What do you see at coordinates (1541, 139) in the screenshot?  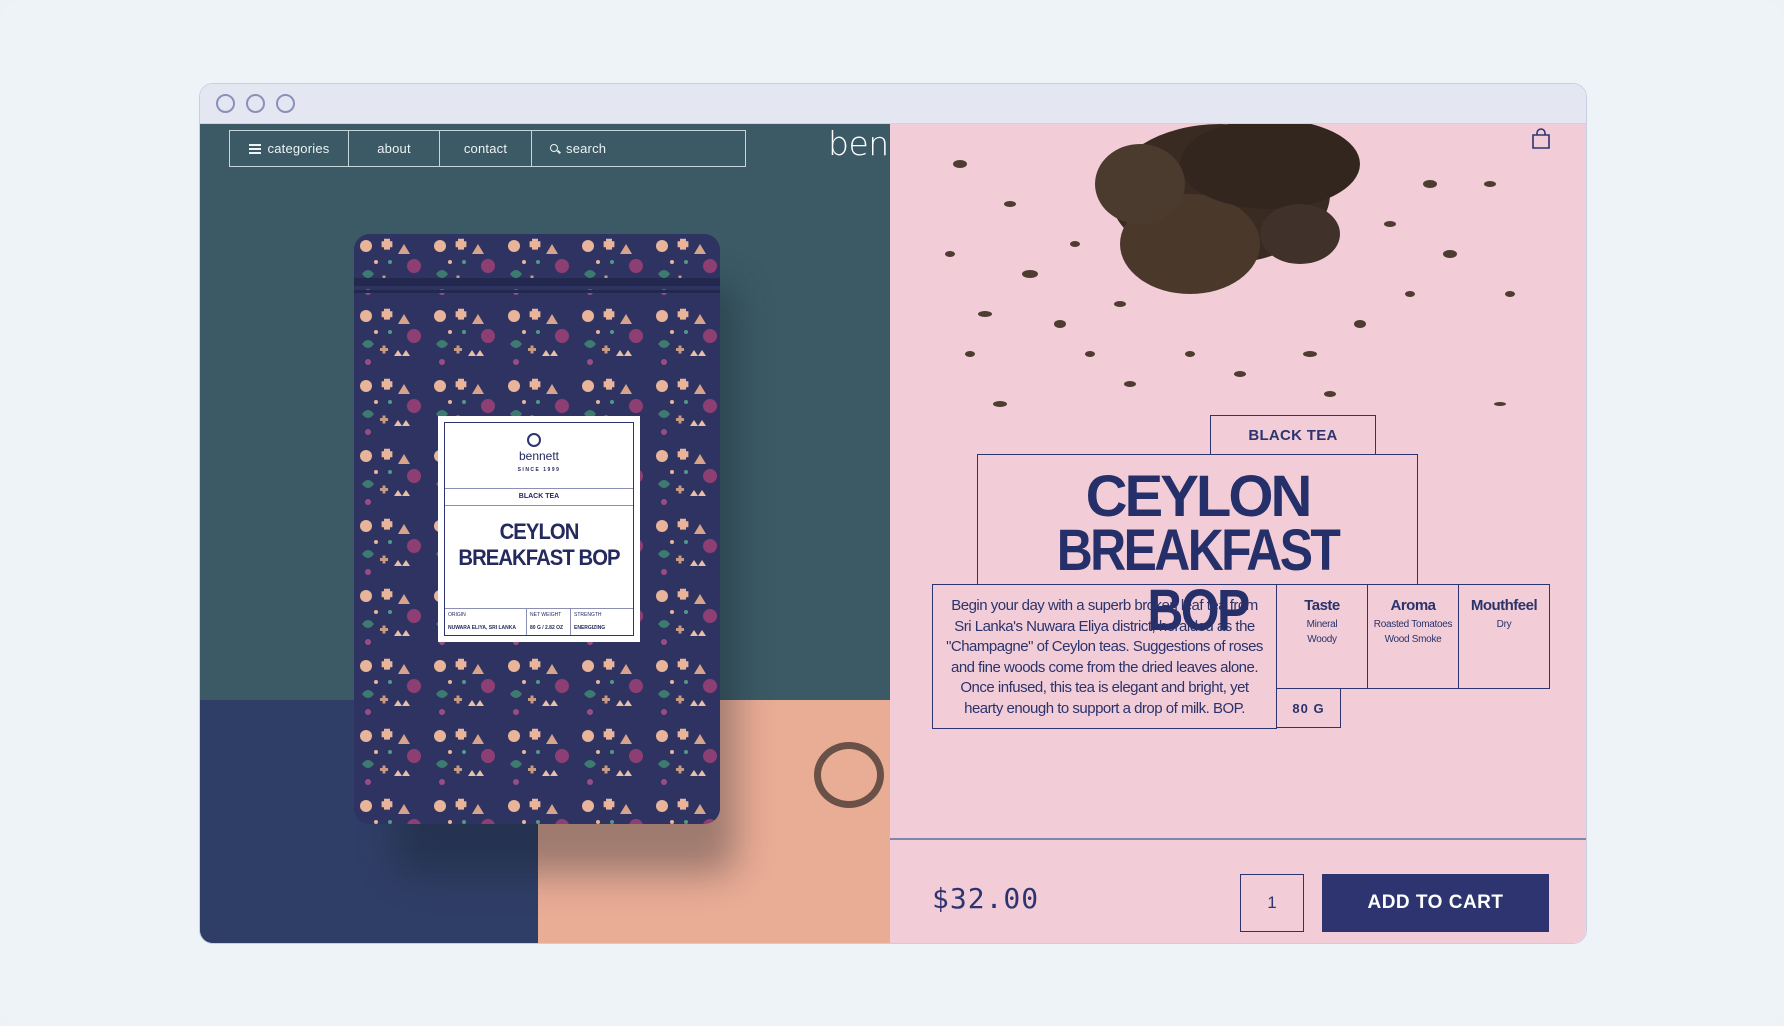 I see `shopping-bag-icon` at bounding box center [1541, 139].